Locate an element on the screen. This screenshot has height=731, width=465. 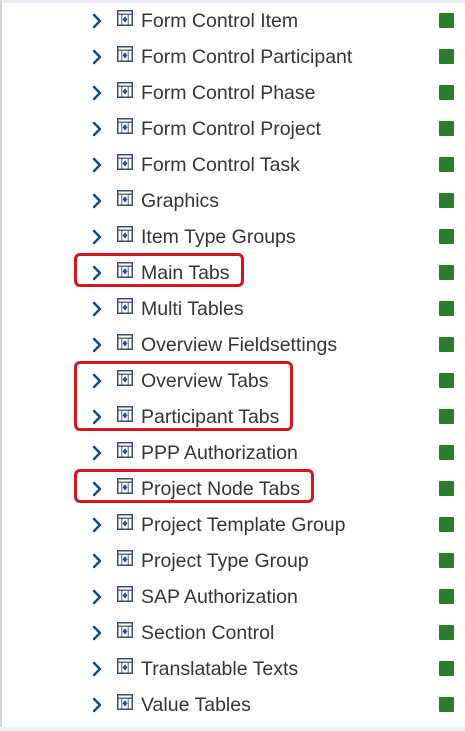
tree-row: PPP Authorization is located at coordinates (232, 453).